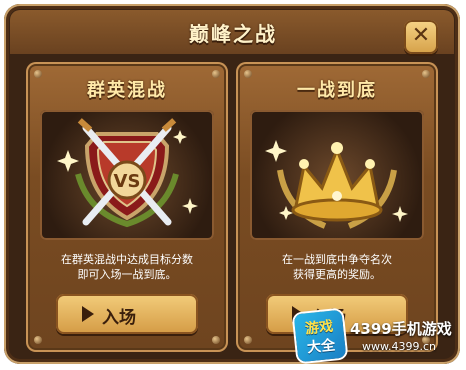 The height and width of the screenshot is (370, 466). Describe the element at coordinates (321, 347) in the screenshot. I see `watermark-badge-bottom: 大全` at that location.